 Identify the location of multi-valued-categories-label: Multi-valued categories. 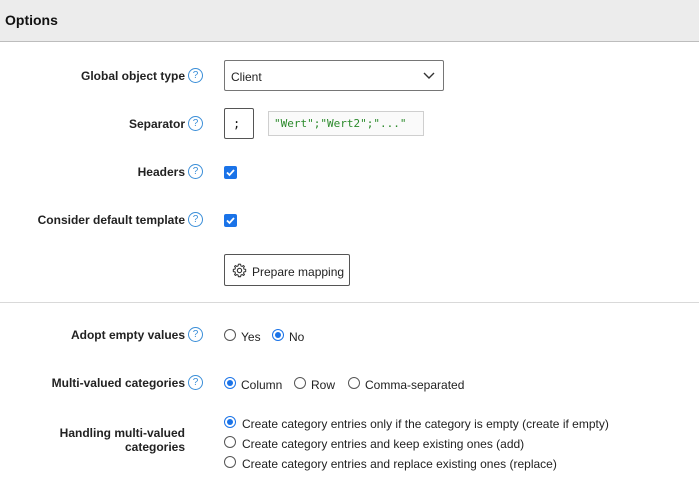
(118, 383).